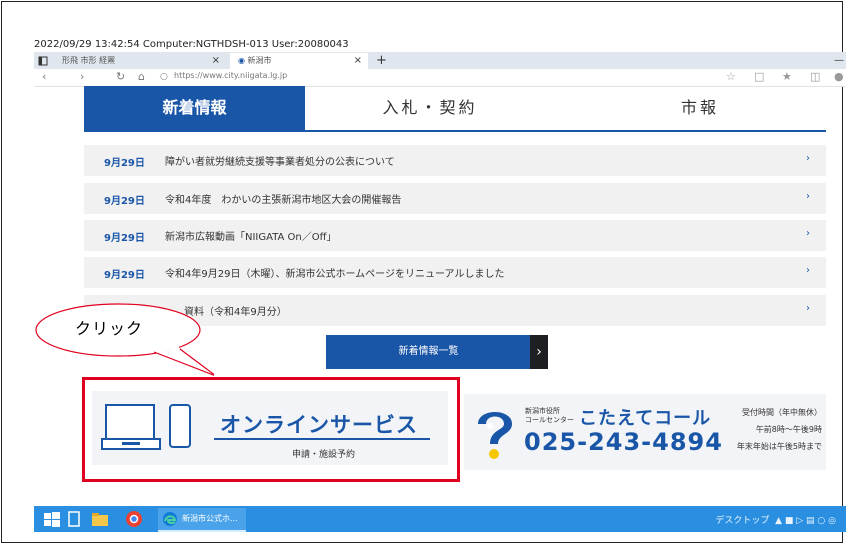 The width and height of the screenshot is (846, 546). I want to click on back-icon: ‹, so click(44, 76).